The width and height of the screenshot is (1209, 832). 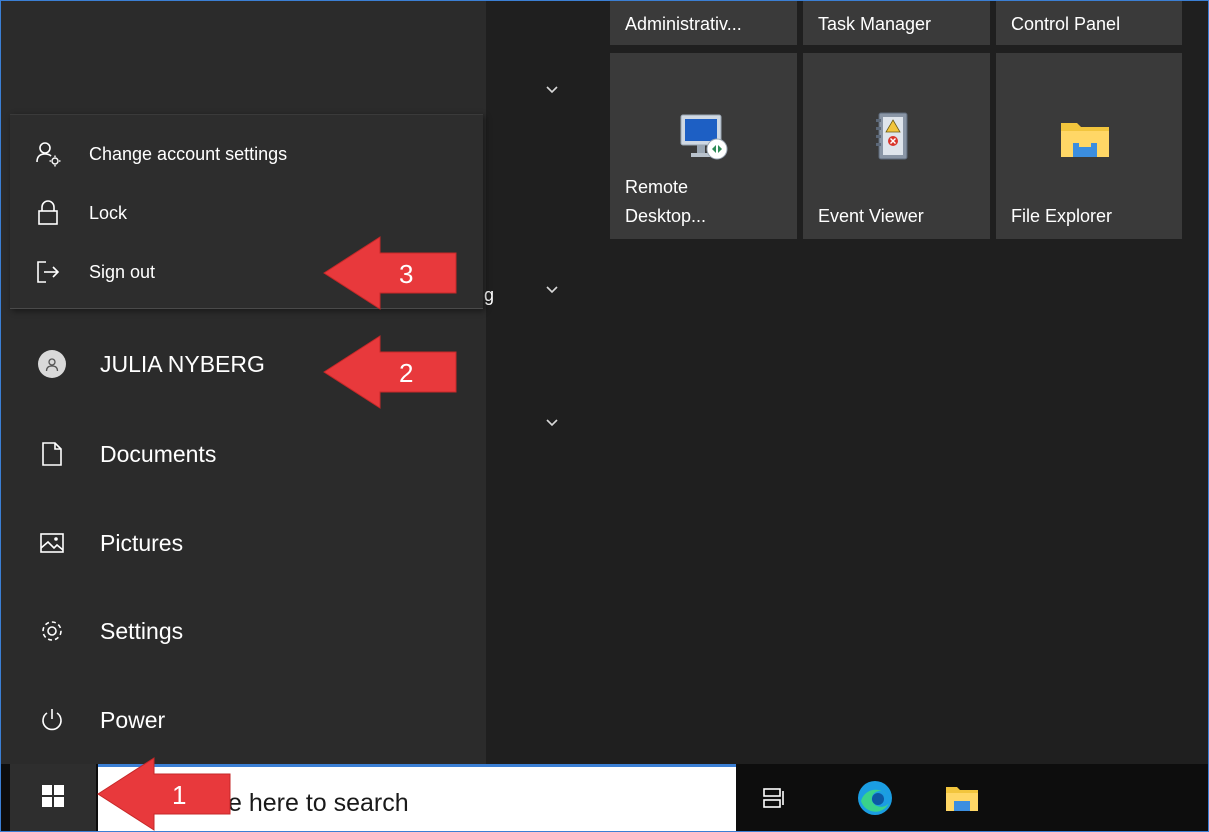 I want to click on callout-arrow-3: 3, so click(x=392, y=275).